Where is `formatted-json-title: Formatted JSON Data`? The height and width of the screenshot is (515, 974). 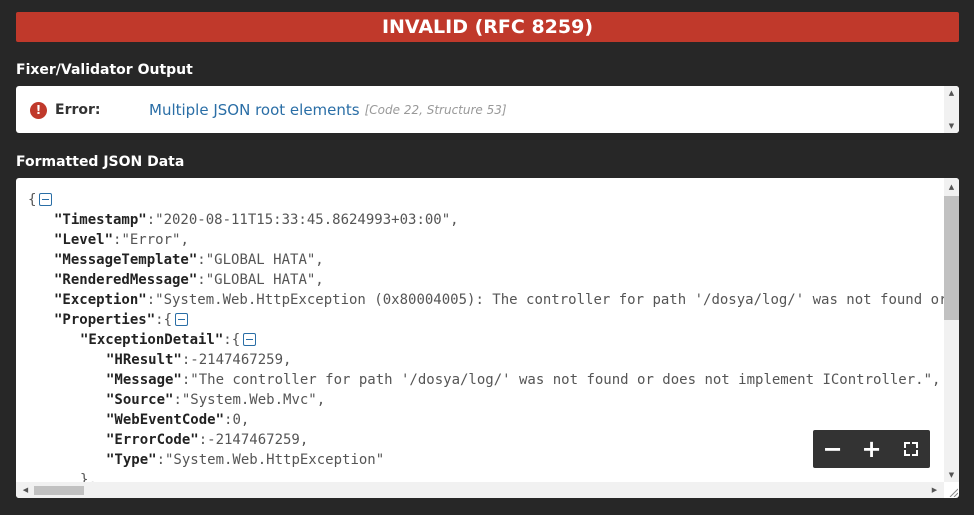
formatted-json-title: Formatted JSON Data is located at coordinates (100, 162).